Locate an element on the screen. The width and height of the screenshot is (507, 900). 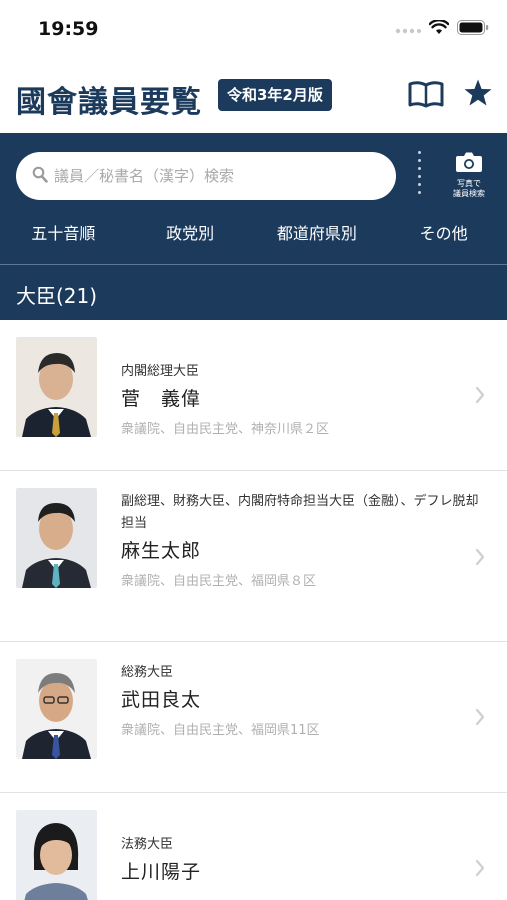
member-affiliation: 衆議院、自由民主党、福岡県11区 is located at coordinates (220, 730).